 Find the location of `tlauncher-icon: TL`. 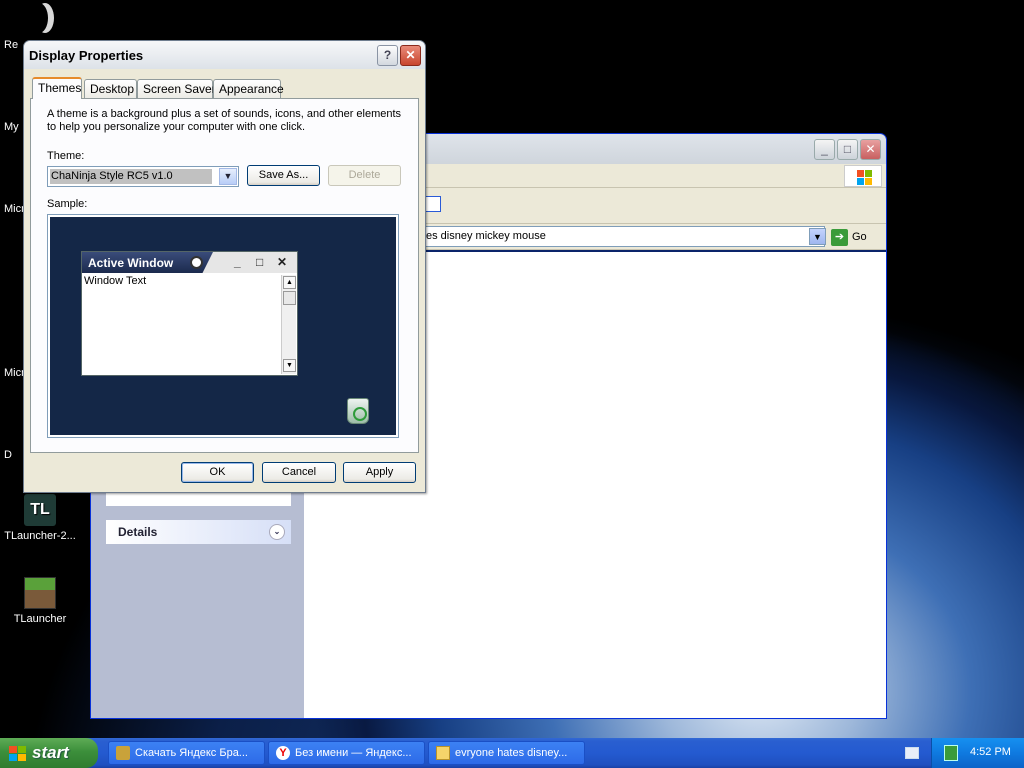

tlauncher-icon: TL is located at coordinates (40, 510).